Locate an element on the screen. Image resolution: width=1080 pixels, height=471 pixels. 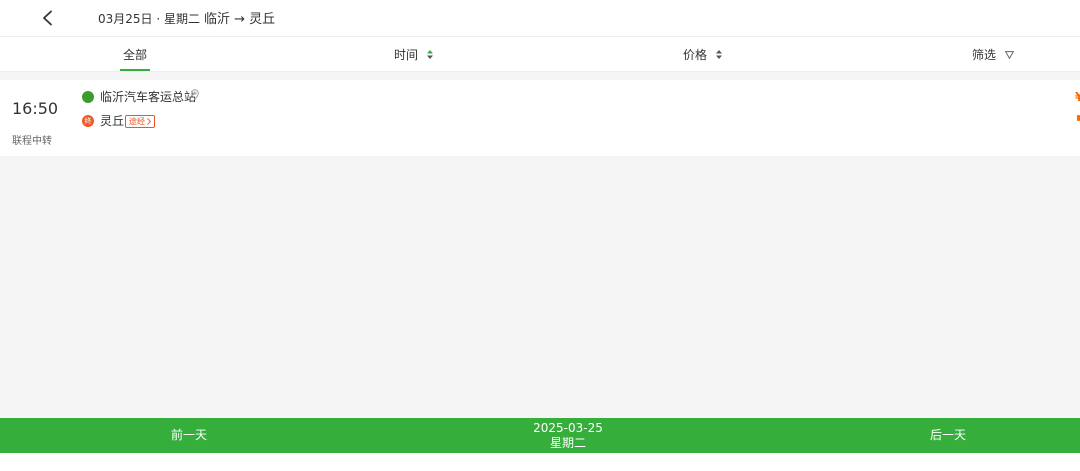
route: 临沂 → 灵丘 is located at coordinates (239, 19).